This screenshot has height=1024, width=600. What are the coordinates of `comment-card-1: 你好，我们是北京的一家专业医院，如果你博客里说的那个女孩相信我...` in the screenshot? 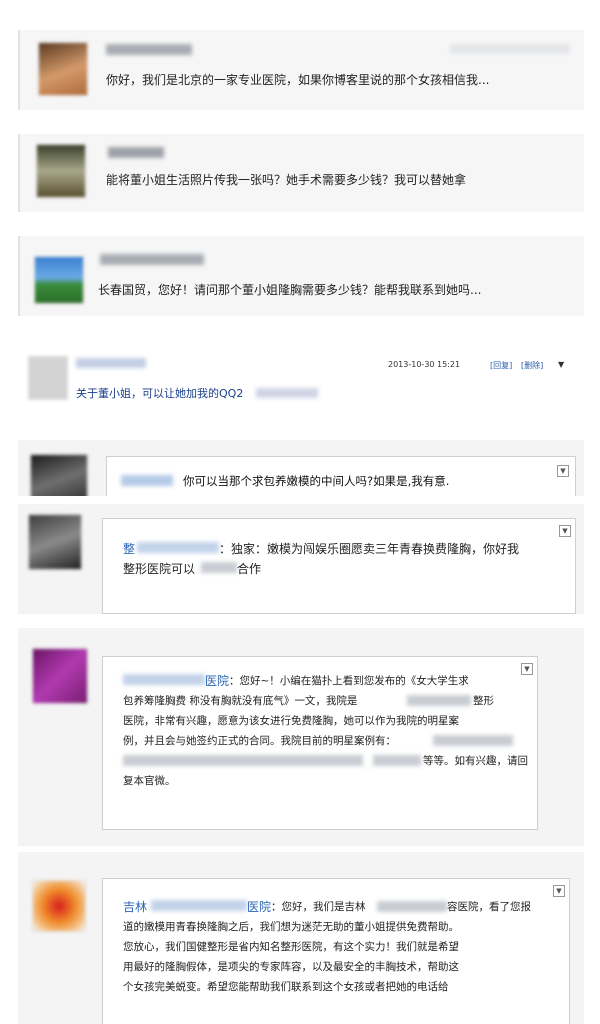 It's located at (301, 70).